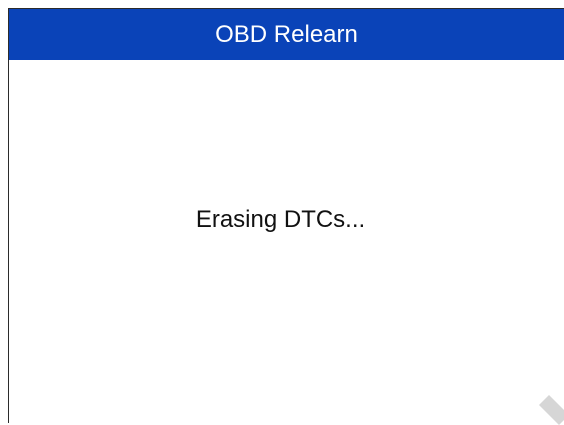  I want to click on screen-title: OBD Relearn, so click(286, 34).